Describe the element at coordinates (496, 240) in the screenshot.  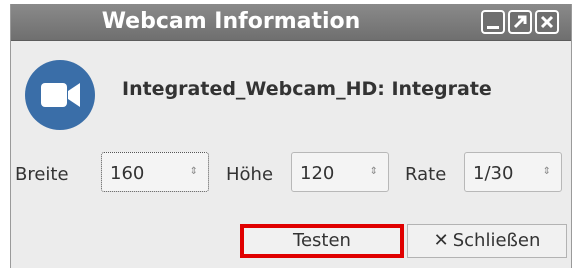
I see `close-button-label: Schließen` at that location.